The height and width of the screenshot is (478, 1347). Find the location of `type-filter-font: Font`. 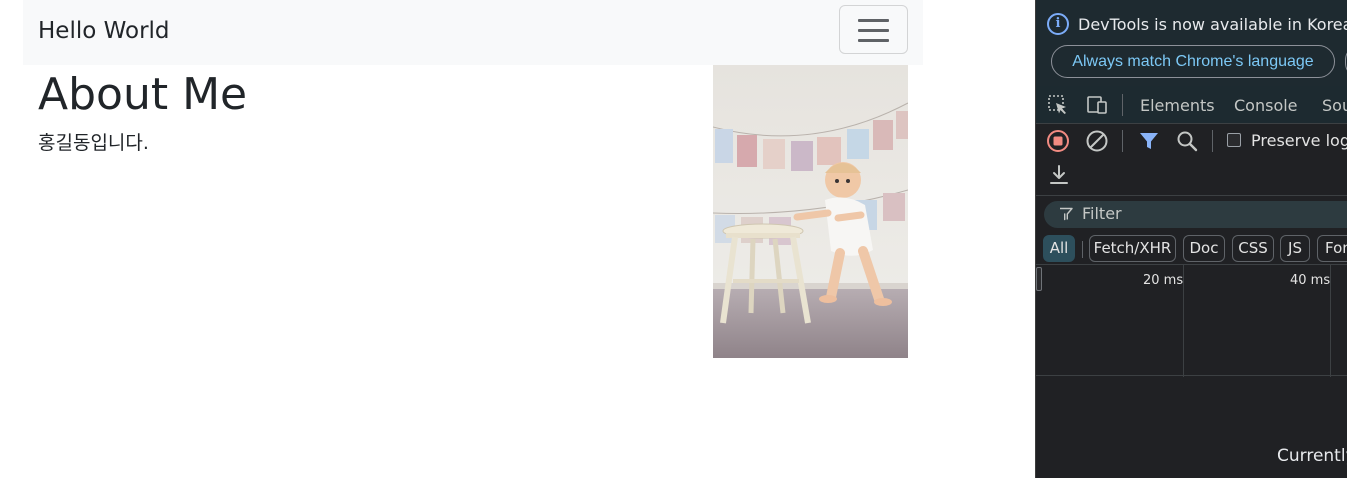

type-filter-font: Font is located at coordinates (1332, 248).